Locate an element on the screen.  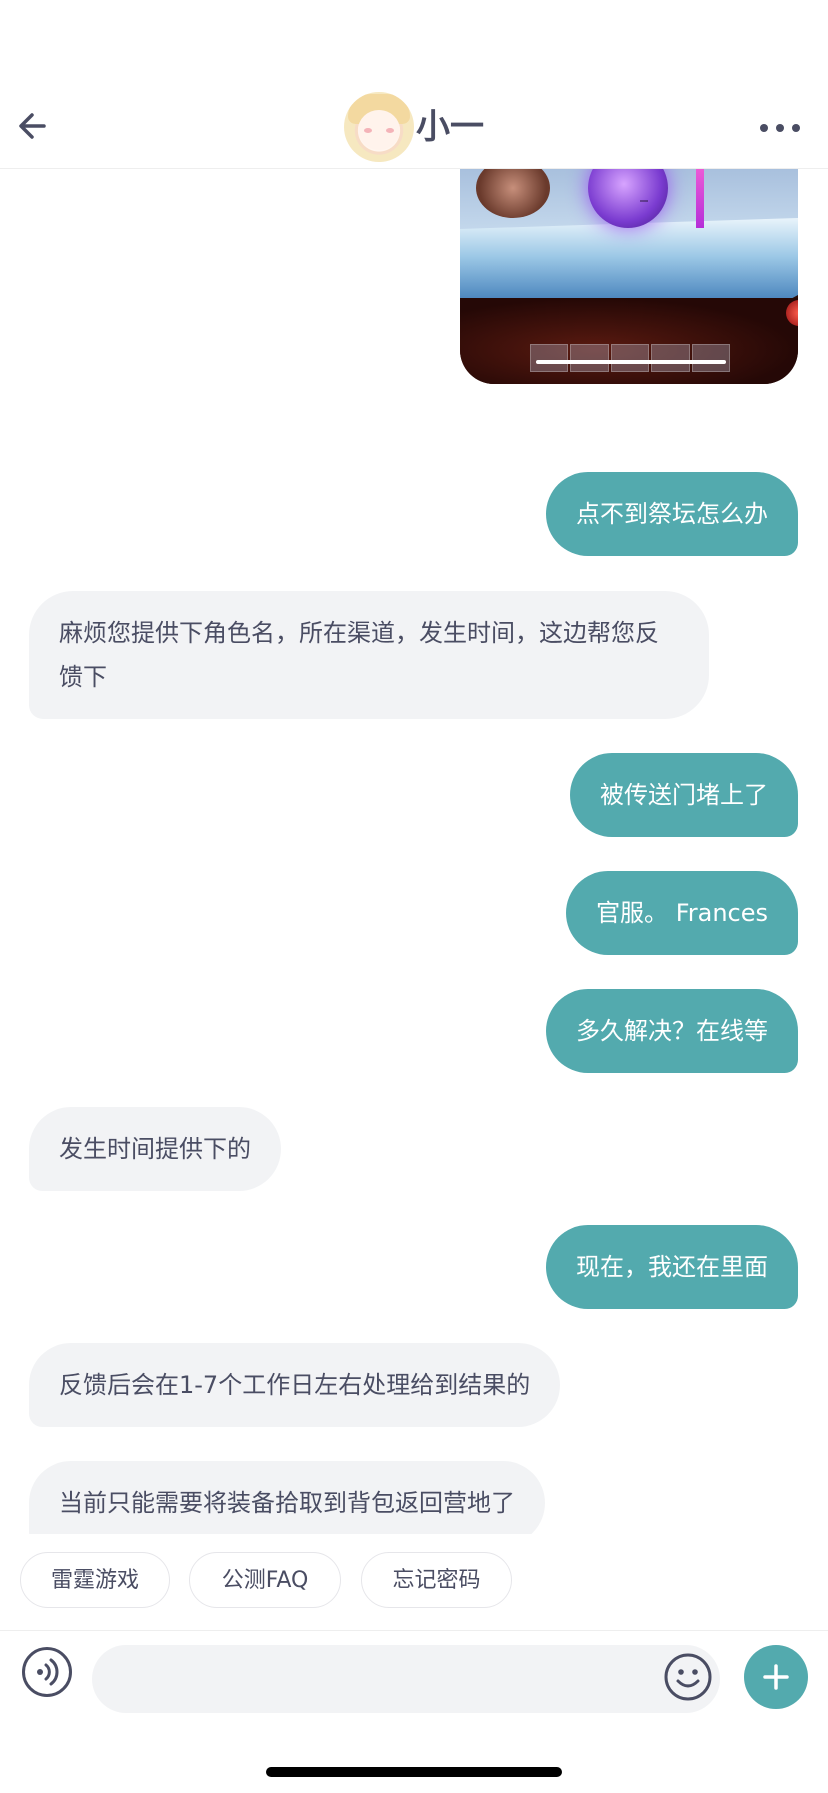
quick-reply-button: 忘记密码 is located at coordinates (436, 1580).